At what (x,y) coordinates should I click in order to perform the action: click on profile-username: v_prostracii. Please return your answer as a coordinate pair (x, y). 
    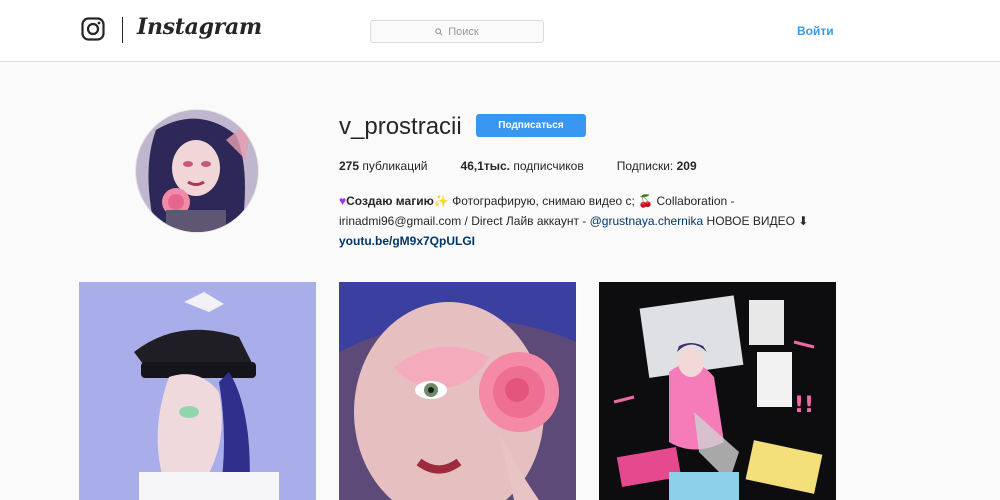
    Looking at the image, I should click on (400, 126).